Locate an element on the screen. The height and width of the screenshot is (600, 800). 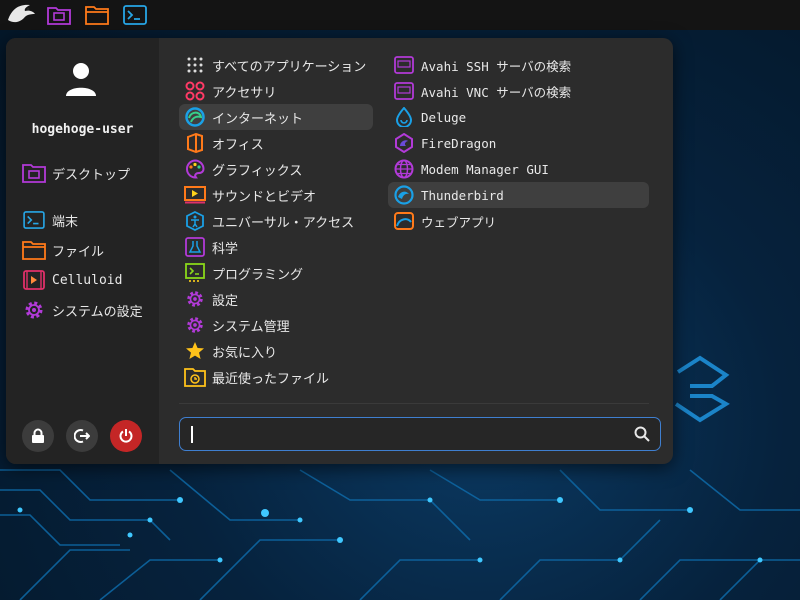
search-box is located at coordinates (420, 434).